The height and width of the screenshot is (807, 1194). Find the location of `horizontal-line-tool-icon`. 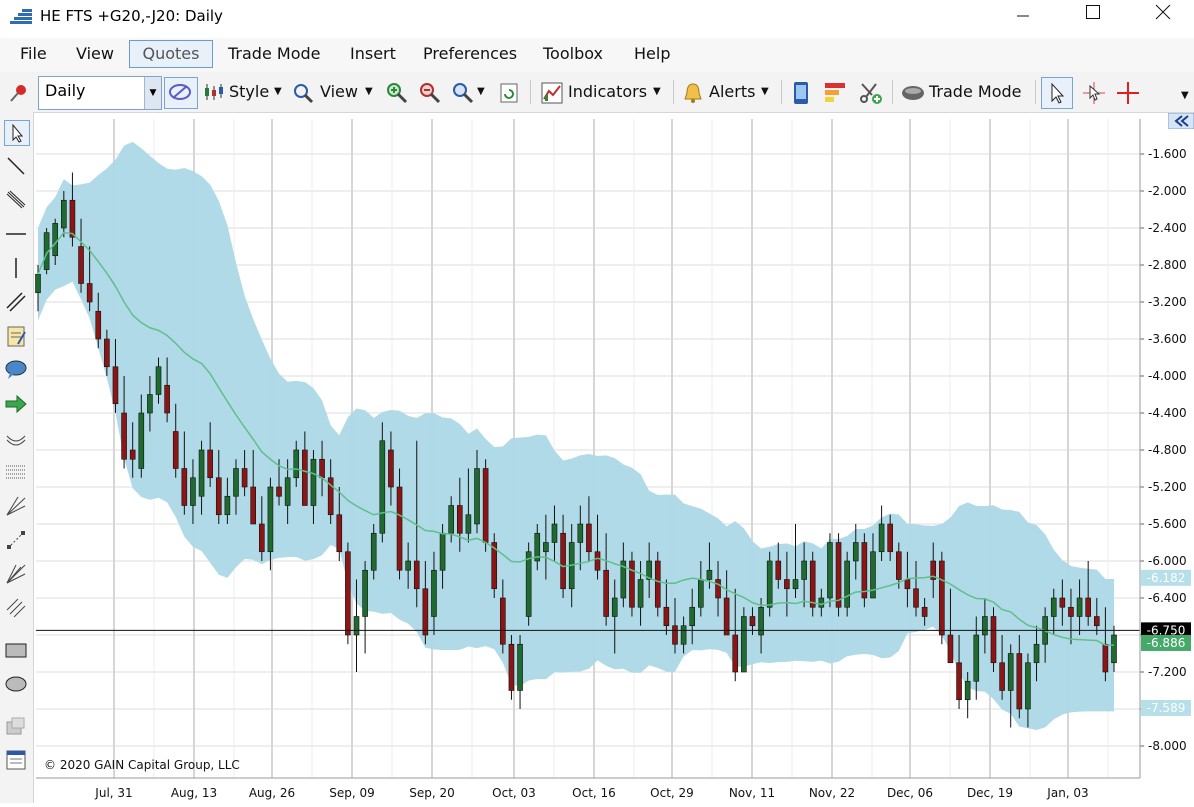

horizontal-line-tool-icon is located at coordinates (16, 234).